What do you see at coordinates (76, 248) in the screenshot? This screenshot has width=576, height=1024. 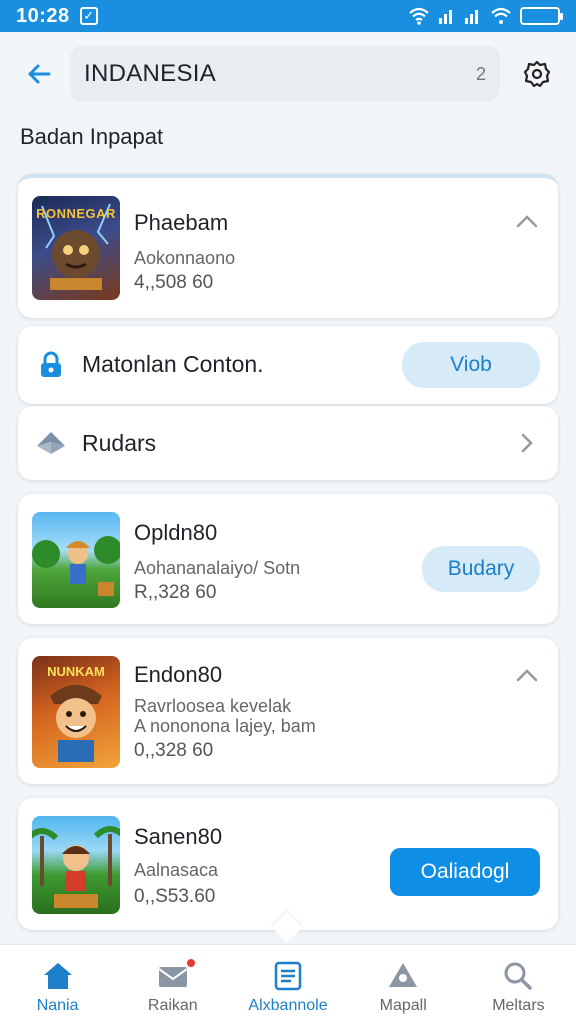 I see `app-thumbnail: RONNEGAR` at bounding box center [76, 248].